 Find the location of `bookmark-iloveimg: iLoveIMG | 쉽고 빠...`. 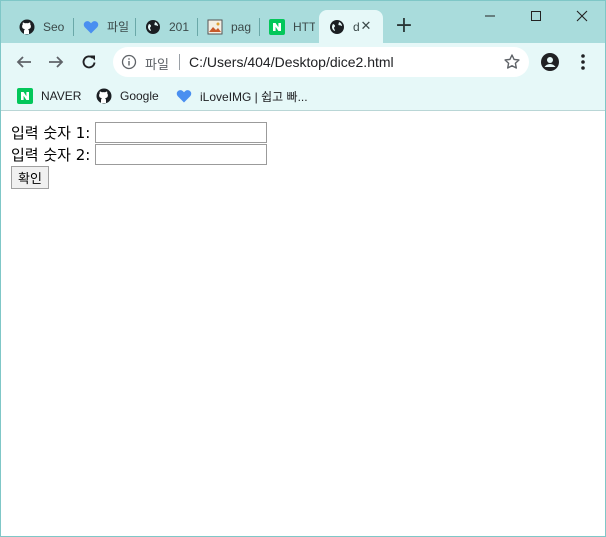

bookmark-iloveimg: iLoveIMG | 쉽고 빠... is located at coordinates (242, 96).